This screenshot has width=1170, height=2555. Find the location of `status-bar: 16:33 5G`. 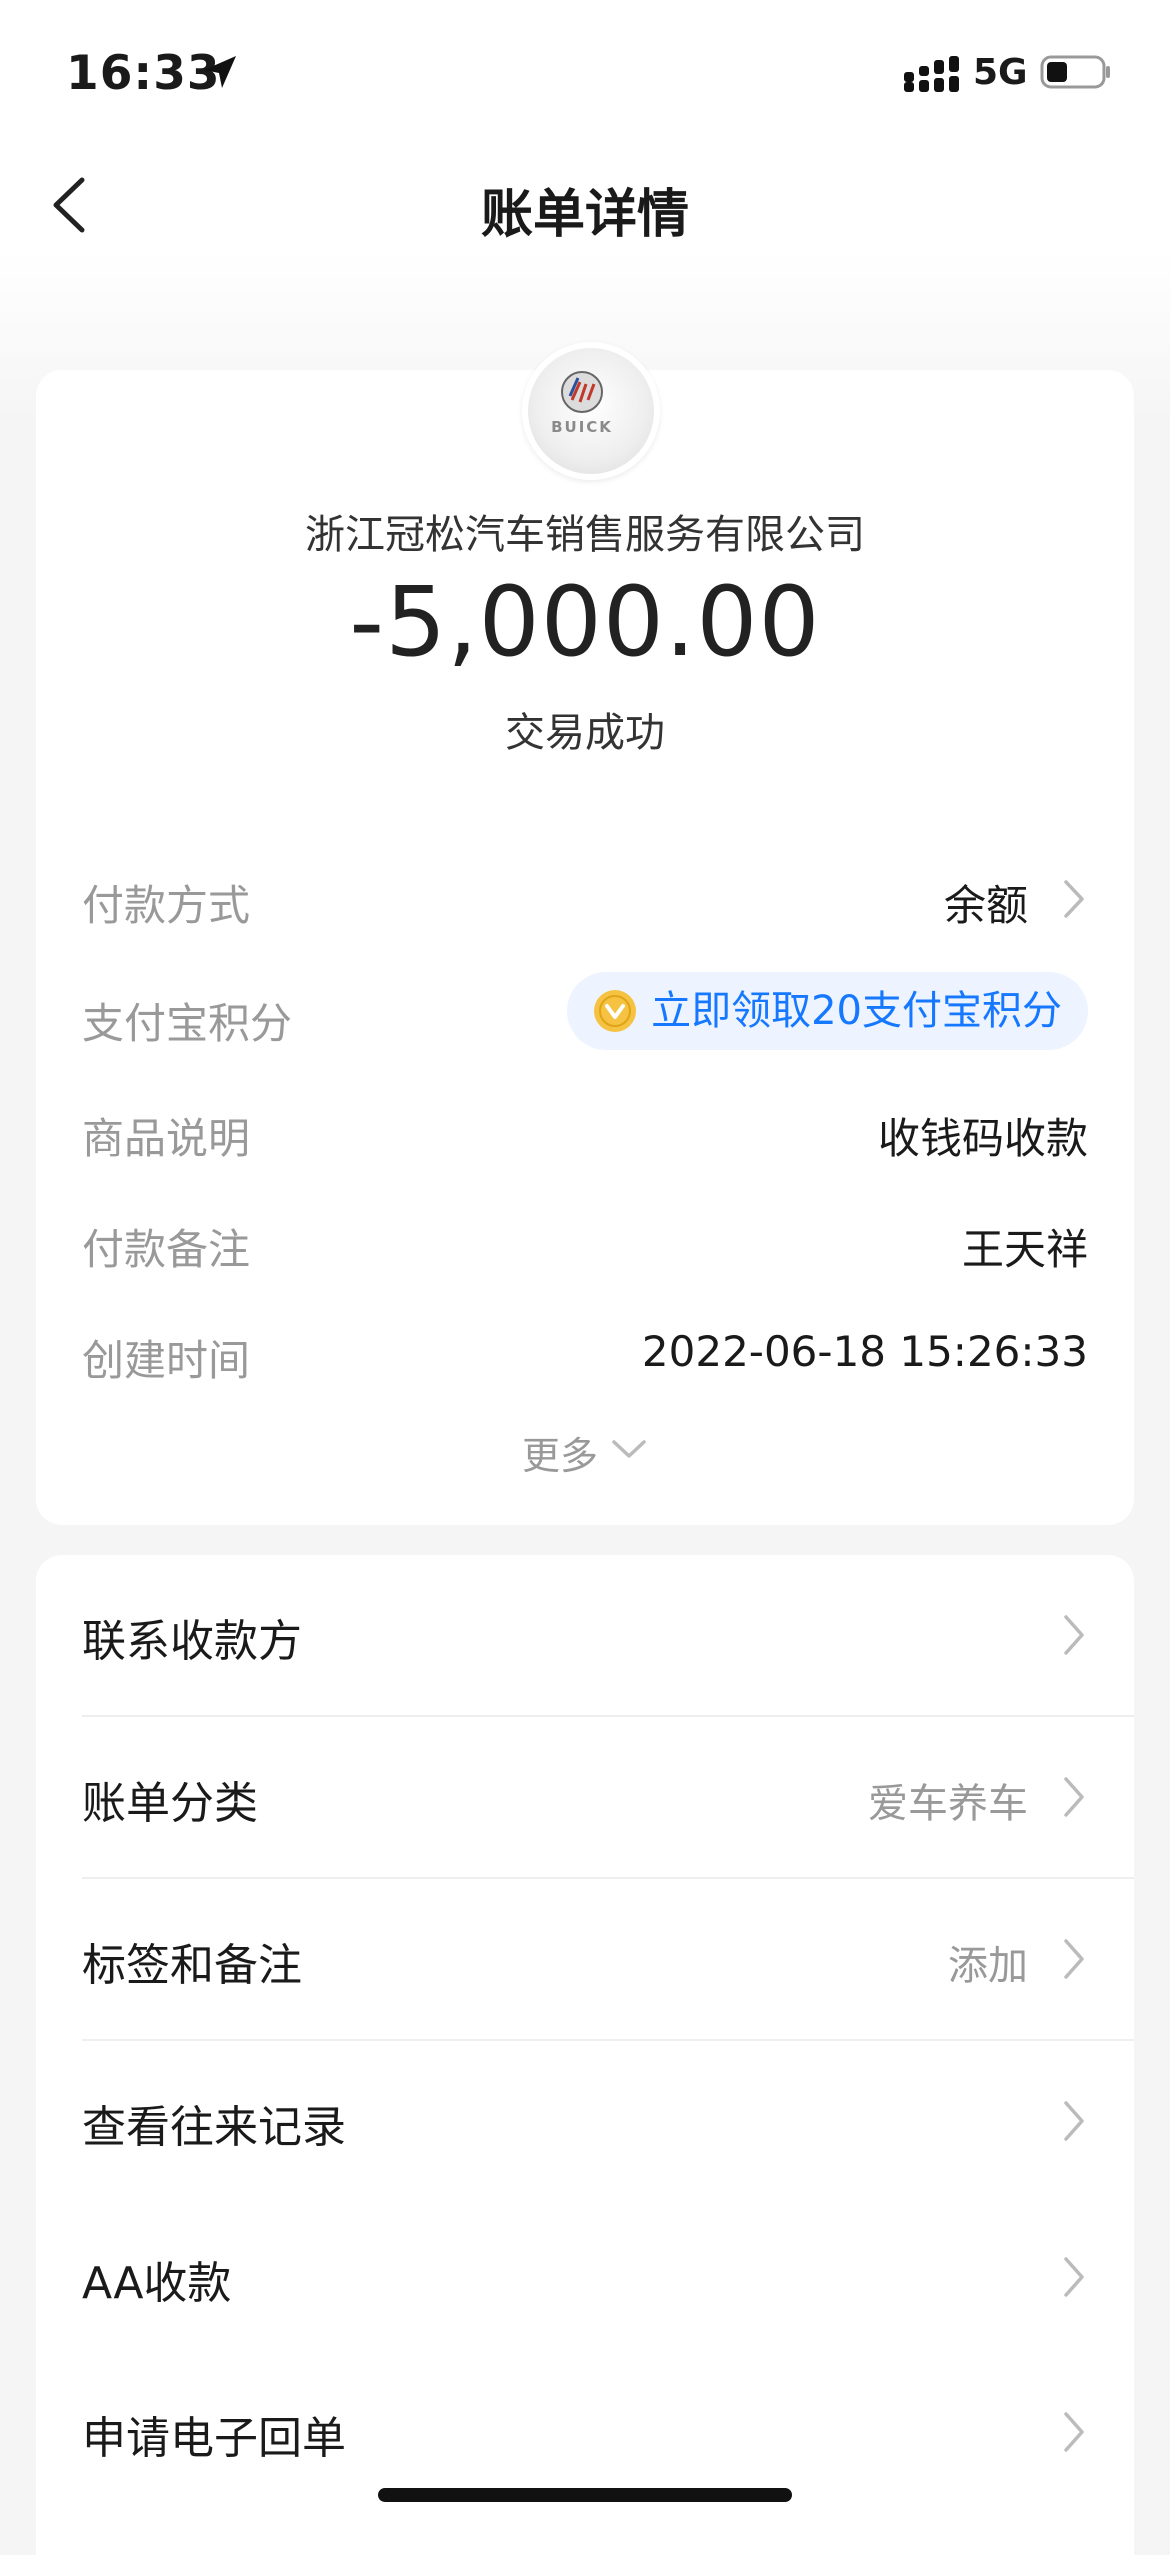

status-bar: 16:33 5G is located at coordinates (585, 70).